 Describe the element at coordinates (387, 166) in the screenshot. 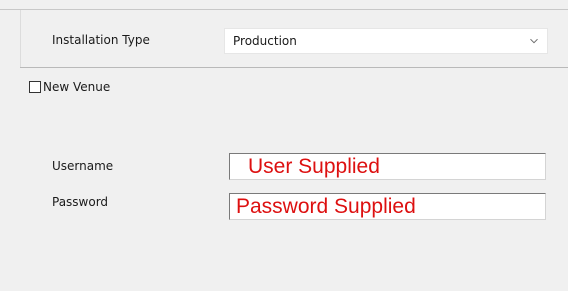

I see `username-field: User Supplied` at that location.